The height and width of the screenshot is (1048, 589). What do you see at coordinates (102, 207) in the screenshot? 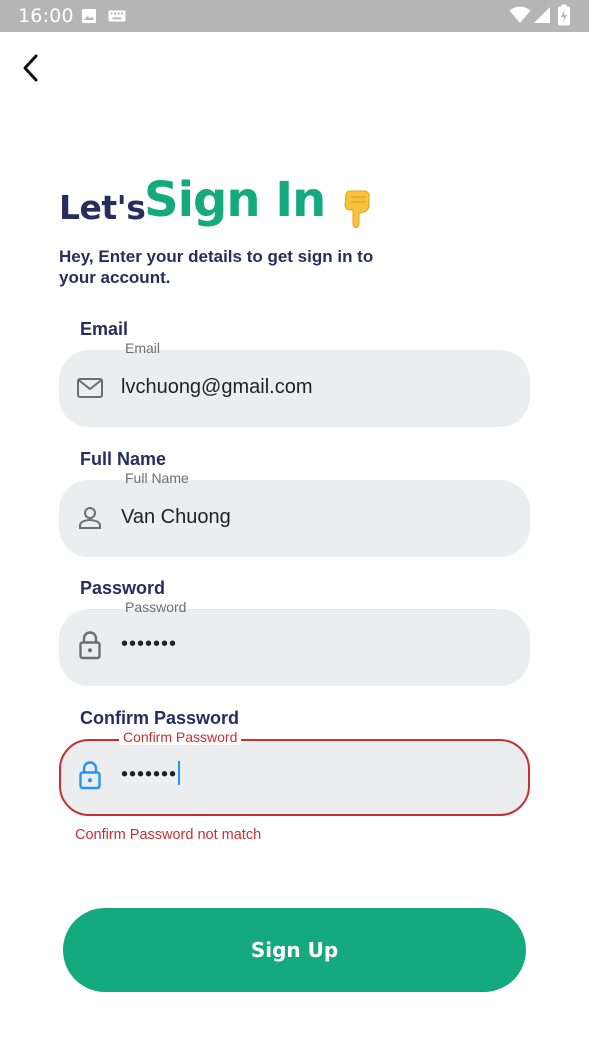
I see `title-lets: Let's` at bounding box center [102, 207].